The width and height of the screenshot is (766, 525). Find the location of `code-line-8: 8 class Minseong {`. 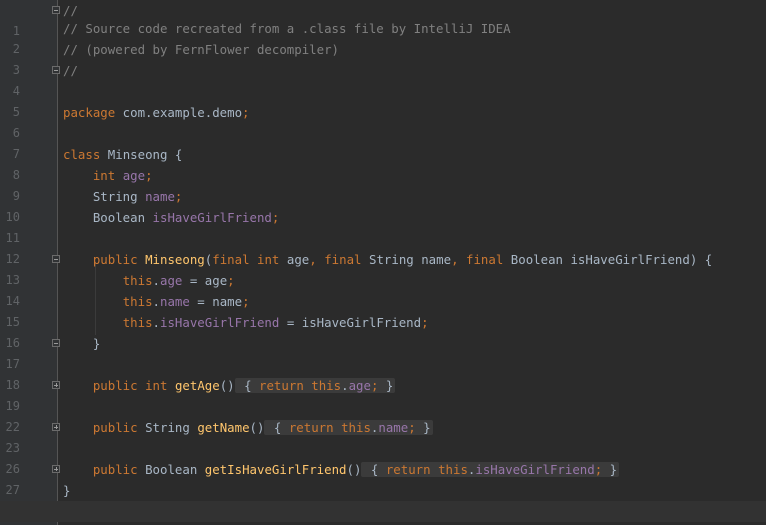

code-line-8: 8 class Minseong { is located at coordinates (383, 163).